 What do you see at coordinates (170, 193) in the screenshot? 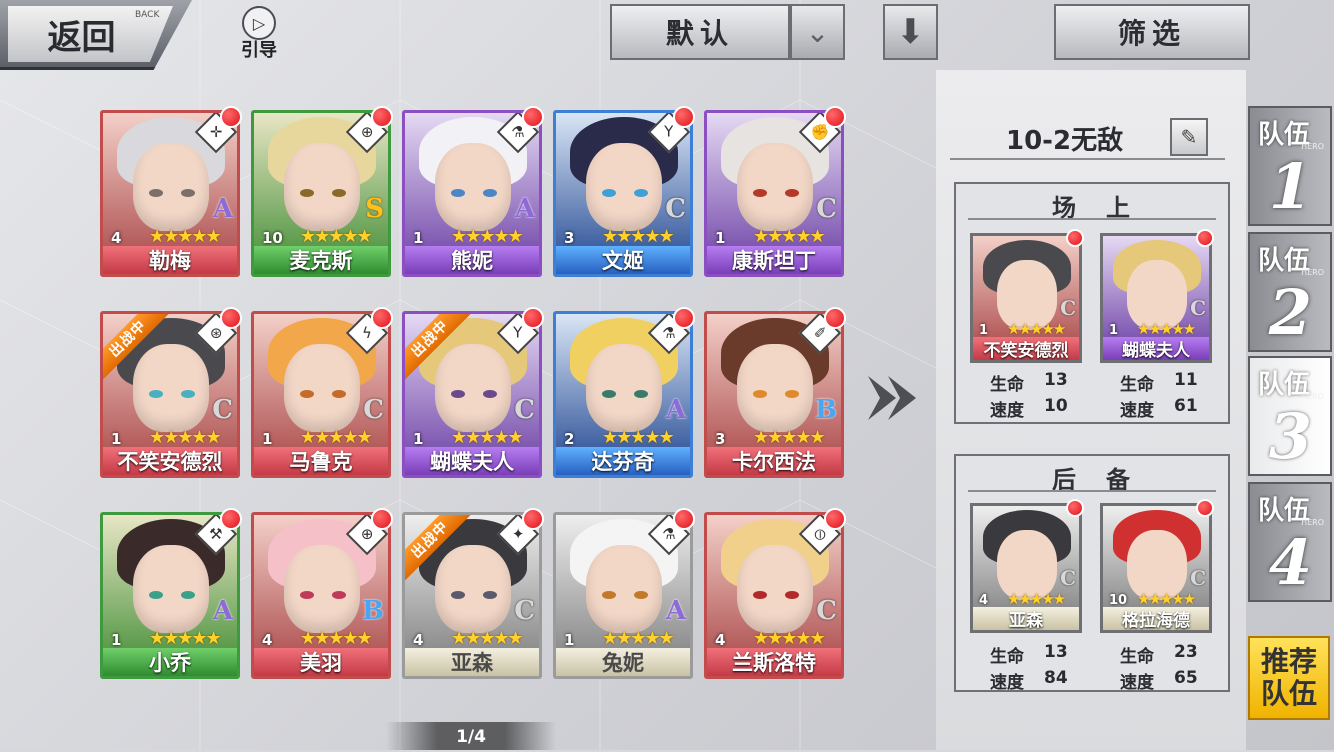
I see `hero-card: ✛ A 4 ★★★★★ 勒梅` at bounding box center [170, 193].